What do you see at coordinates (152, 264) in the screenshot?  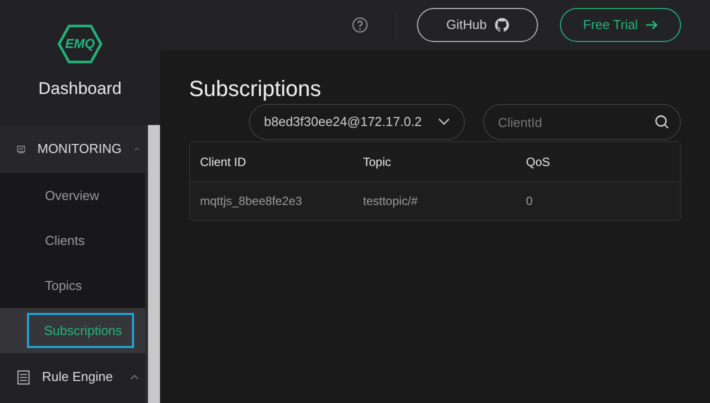 I see `scrollbar` at bounding box center [152, 264].